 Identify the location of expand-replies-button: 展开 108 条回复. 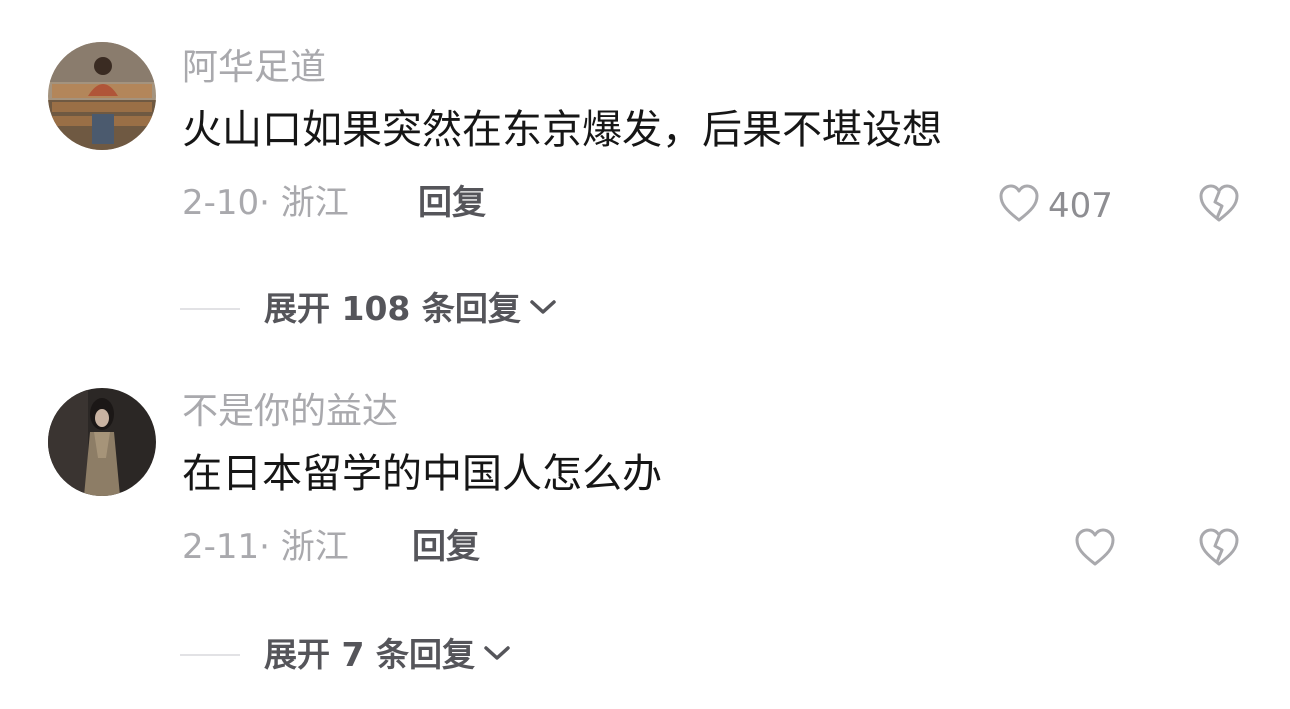
(368, 308).